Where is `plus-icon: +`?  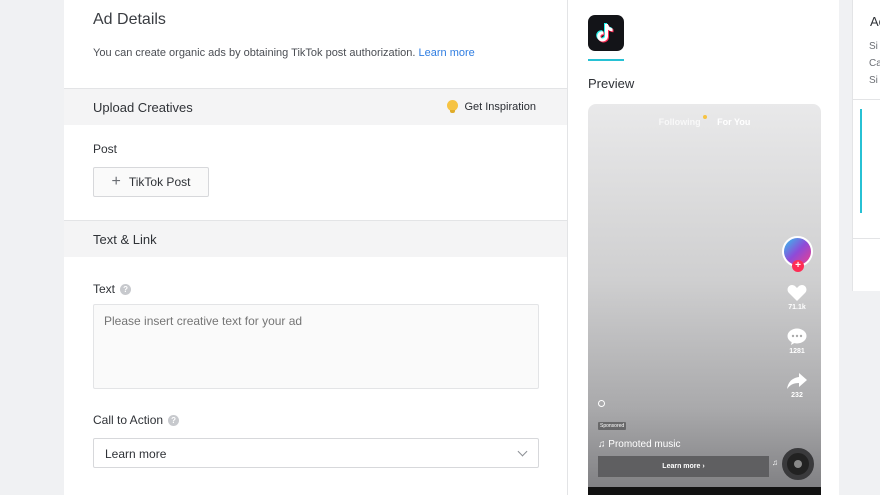 plus-icon: + is located at coordinates (116, 181).